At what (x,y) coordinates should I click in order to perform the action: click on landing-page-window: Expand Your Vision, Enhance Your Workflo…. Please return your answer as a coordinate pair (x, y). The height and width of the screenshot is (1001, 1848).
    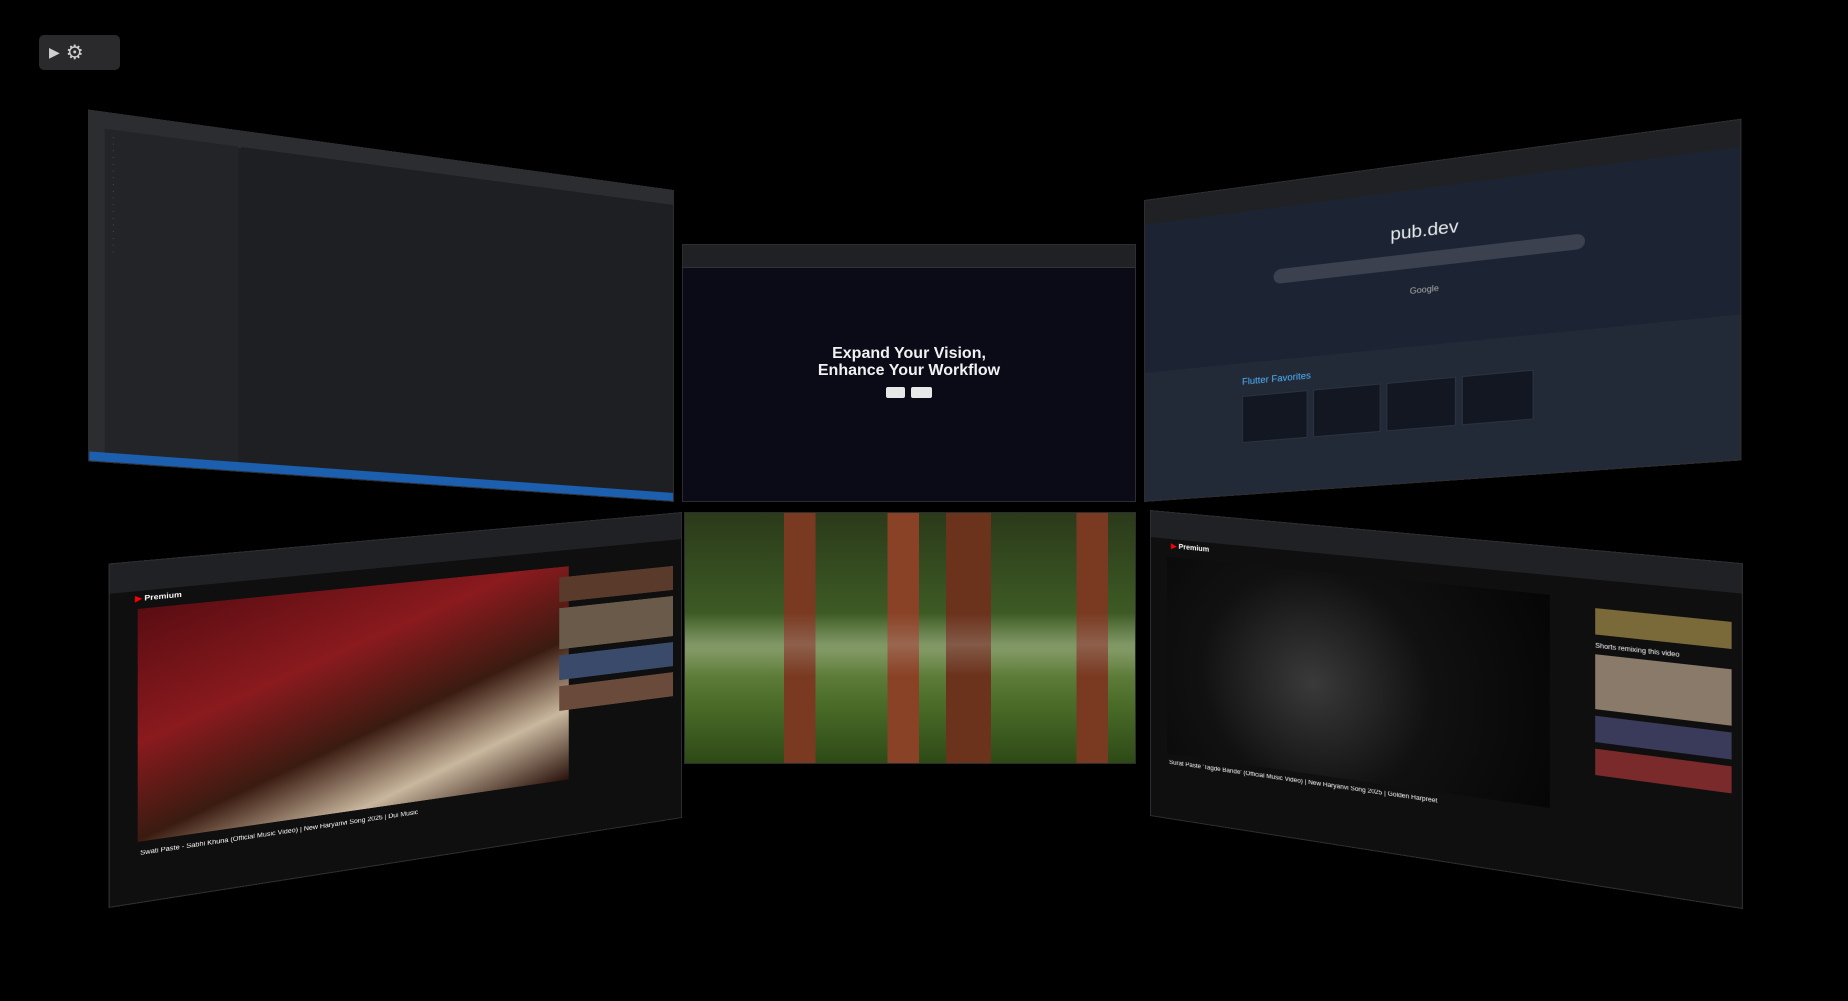
    Looking at the image, I should click on (909, 373).